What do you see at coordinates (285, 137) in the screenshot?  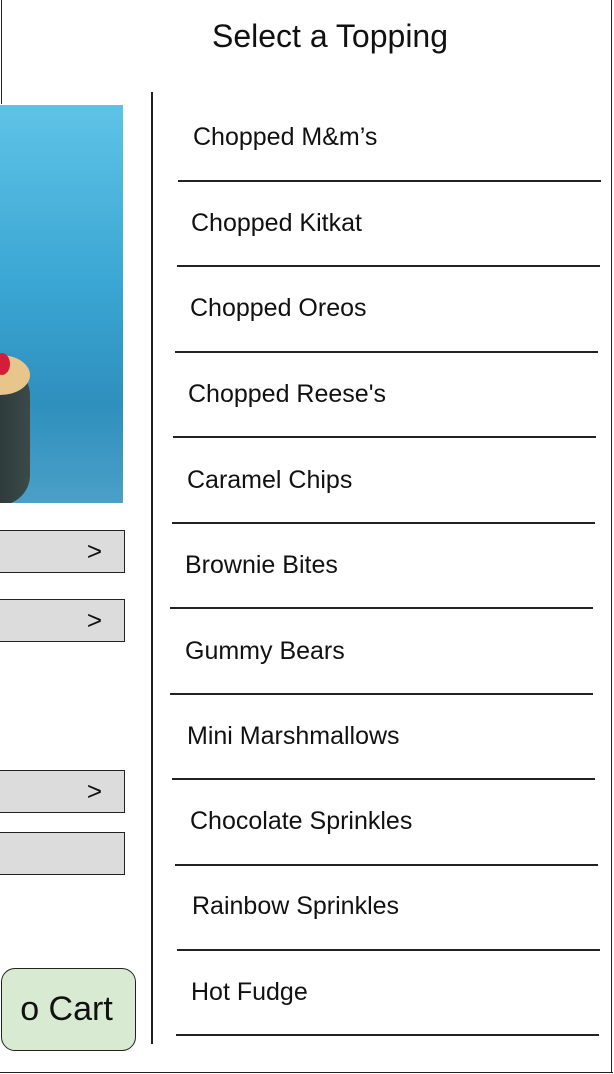 I see `topping-item-chopped-mms: Chopped M&m’s` at bounding box center [285, 137].